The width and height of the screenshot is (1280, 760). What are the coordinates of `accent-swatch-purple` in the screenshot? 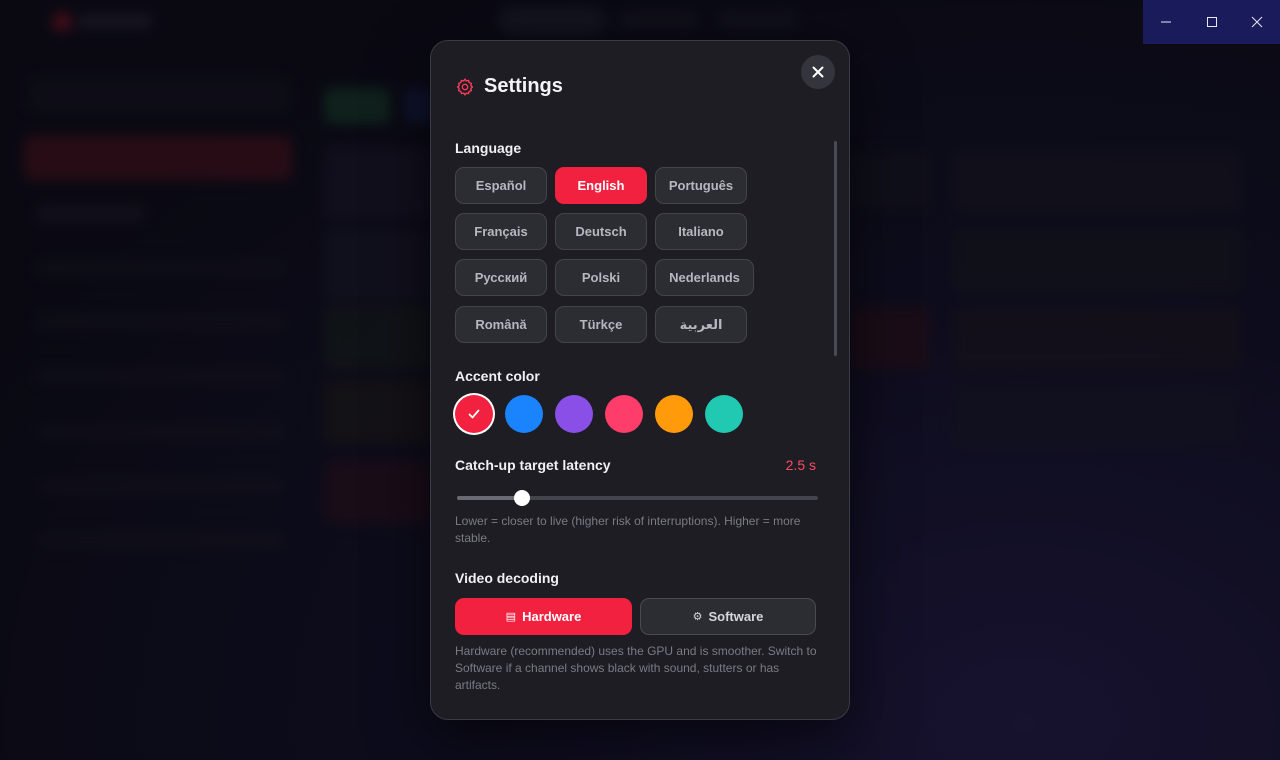 It's located at (574, 414).